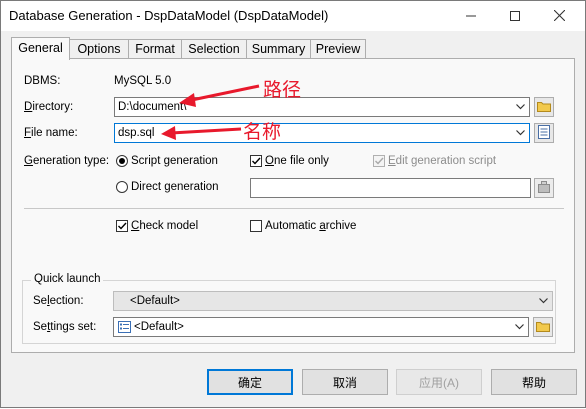 The width and height of the screenshot is (586, 409). Describe the element at coordinates (40, 48) in the screenshot. I see `tab-general: General` at that location.